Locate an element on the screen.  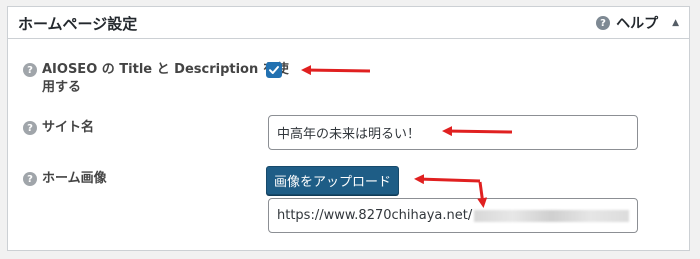
site-name-input: 中高年の未来は明るい！ is located at coordinates (453, 132).